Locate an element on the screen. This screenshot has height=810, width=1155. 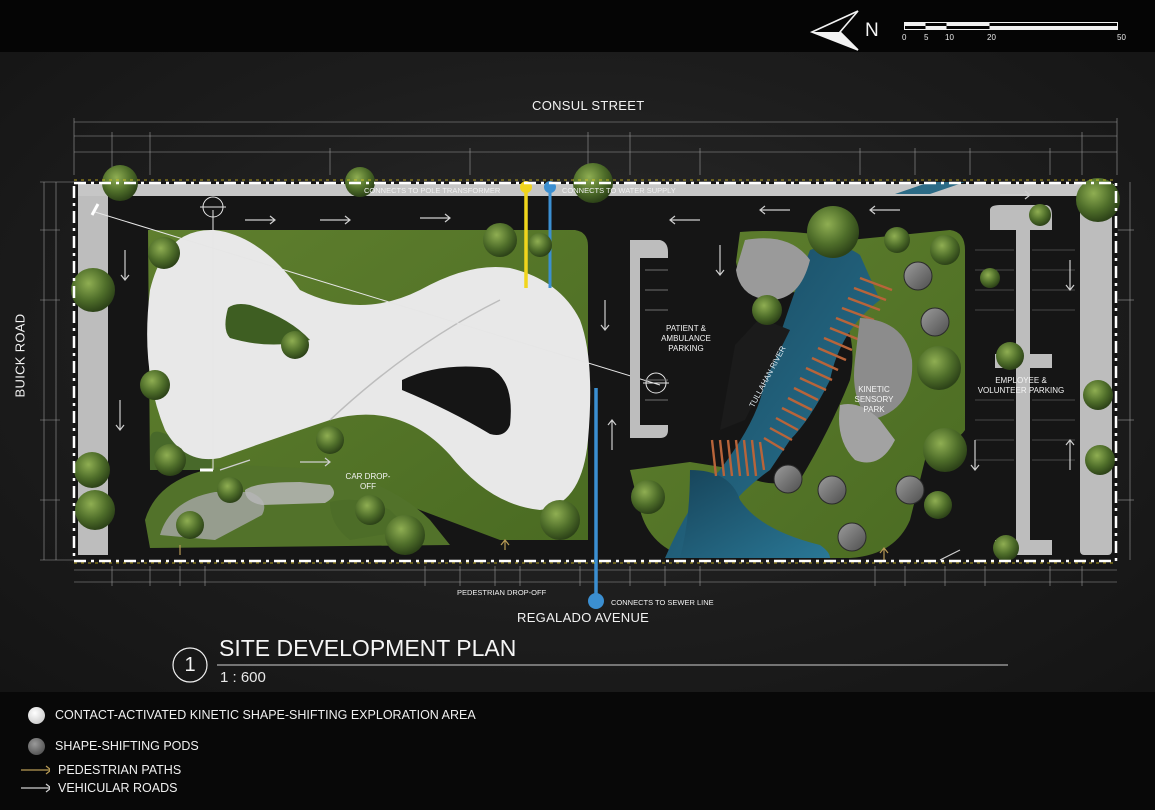
legend-label: SHAPE-SHIFTING PODS is located at coordinates (127, 746).